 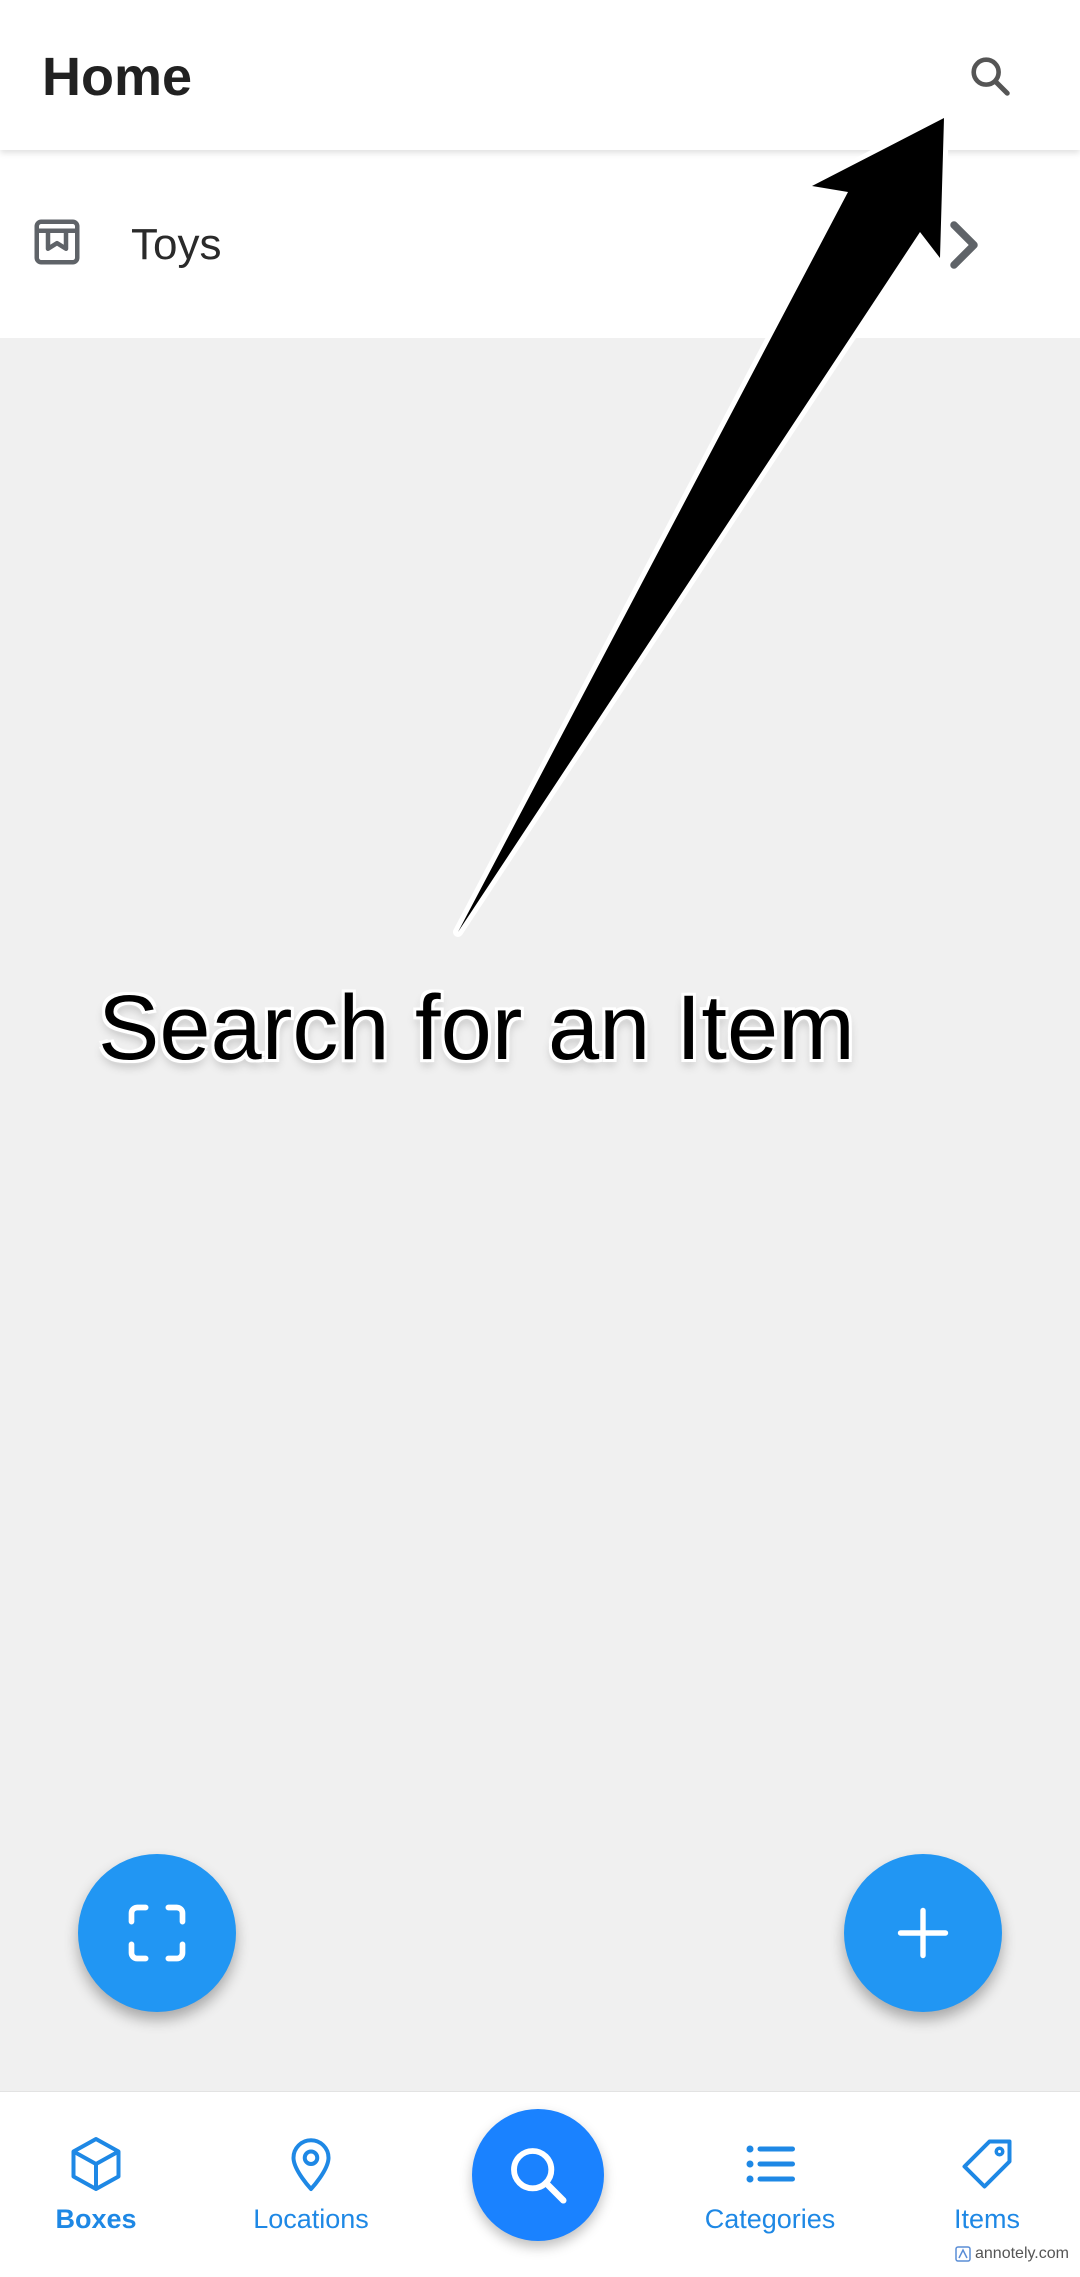 I want to click on nav-item-boxes: Boxes, so click(x=96, y=2184).